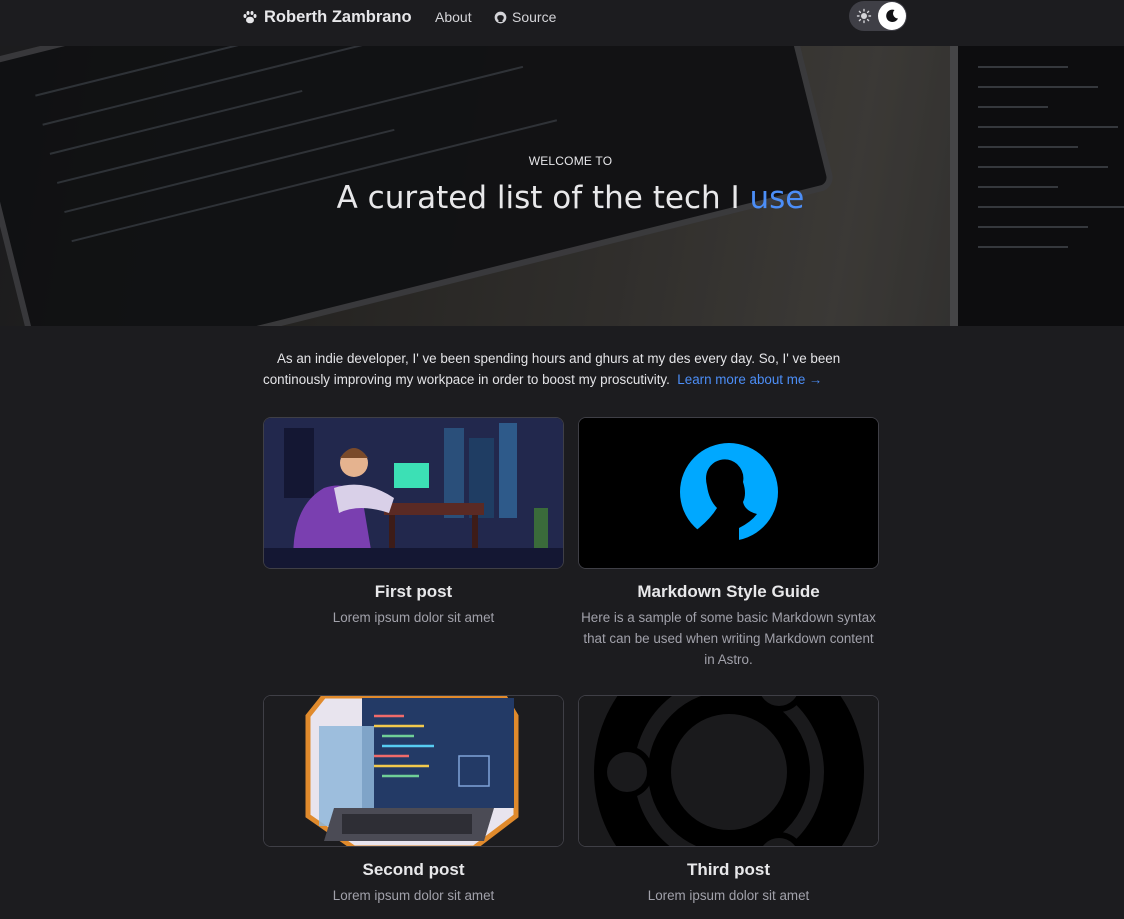  What do you see at coordinates (728, 591) in the screenshot?
I see `post-title: Markdown Style Guide` at bounding box center [728, 591].